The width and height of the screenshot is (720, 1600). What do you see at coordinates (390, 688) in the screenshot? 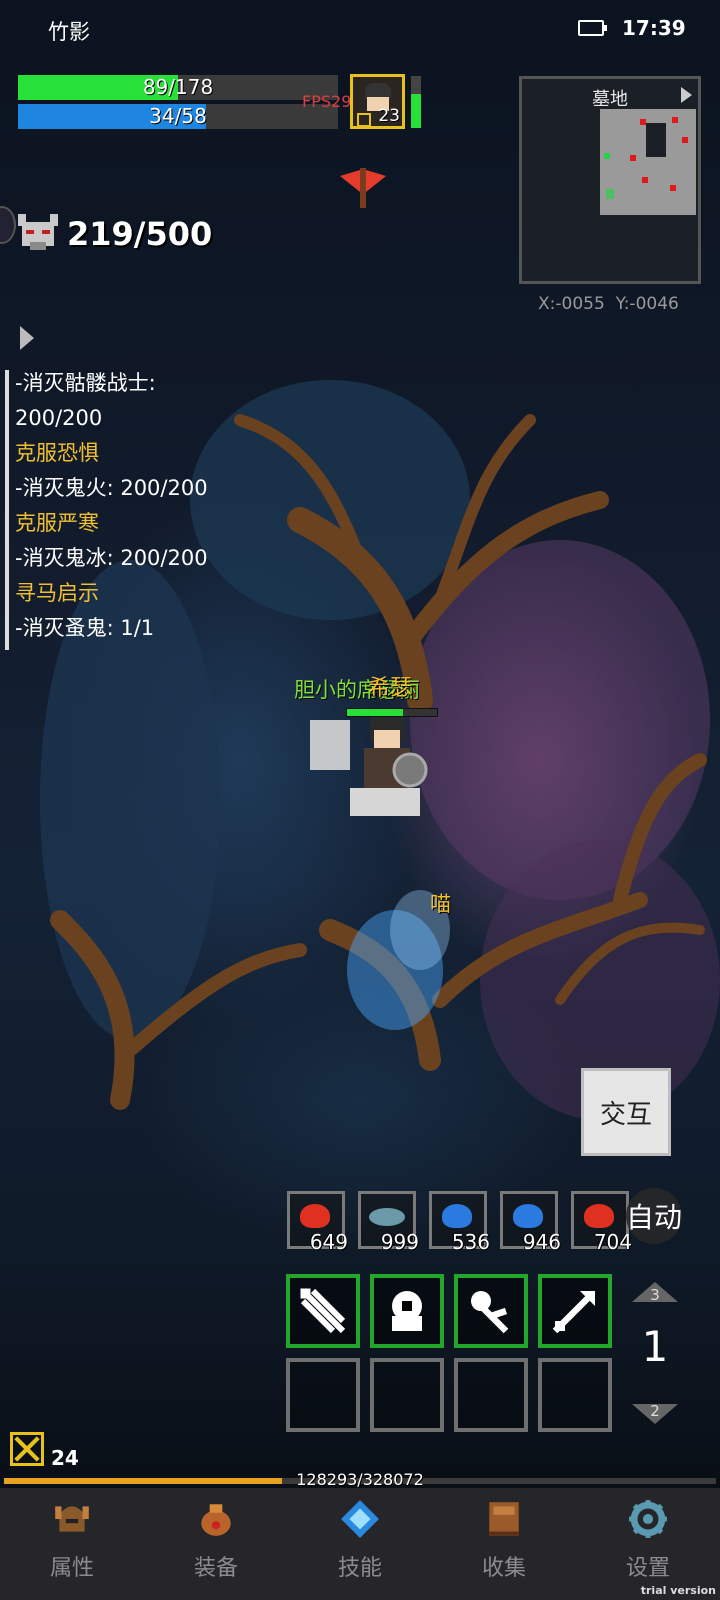
I see `pet-name-tag: 希瑟` at bounding box center [390, 688].